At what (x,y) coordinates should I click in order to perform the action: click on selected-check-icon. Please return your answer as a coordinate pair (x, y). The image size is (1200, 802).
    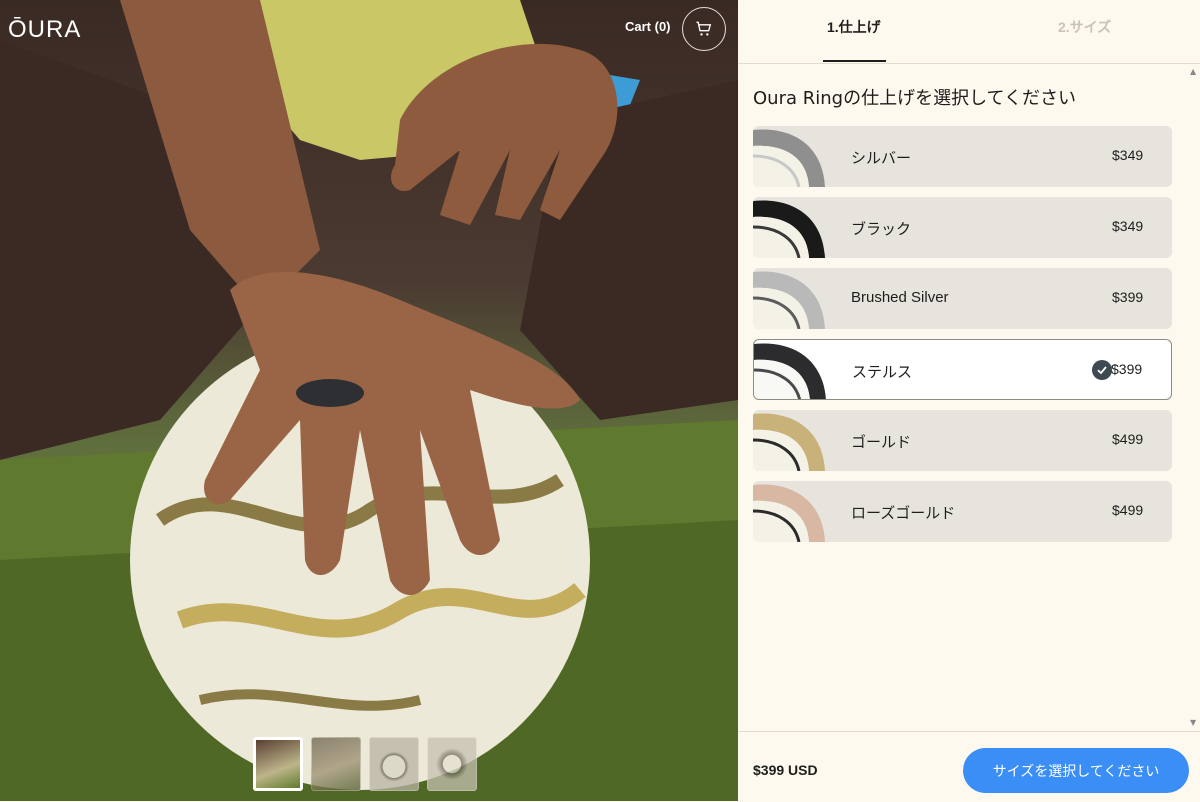
    Looking at the image, I should click on (1102, 370).